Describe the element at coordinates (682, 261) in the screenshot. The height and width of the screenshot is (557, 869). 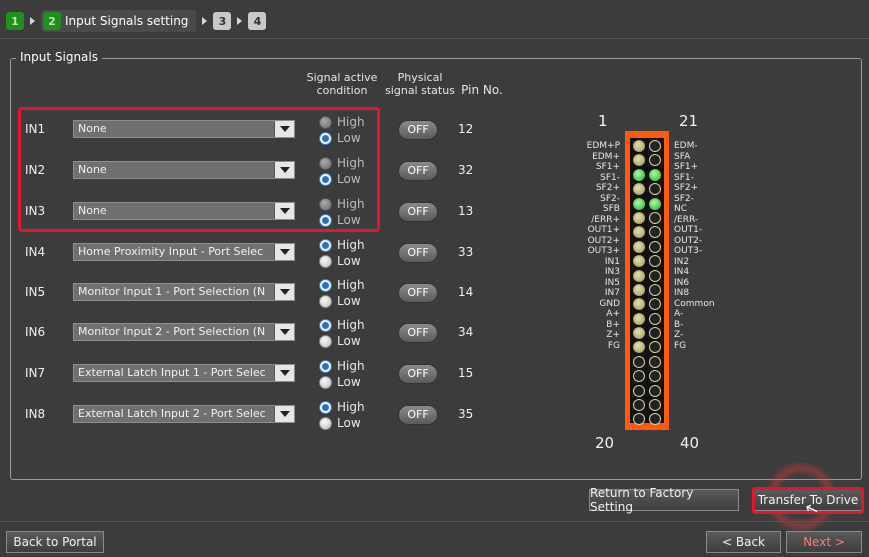
I see `connector-label-right: IN2` at that location.